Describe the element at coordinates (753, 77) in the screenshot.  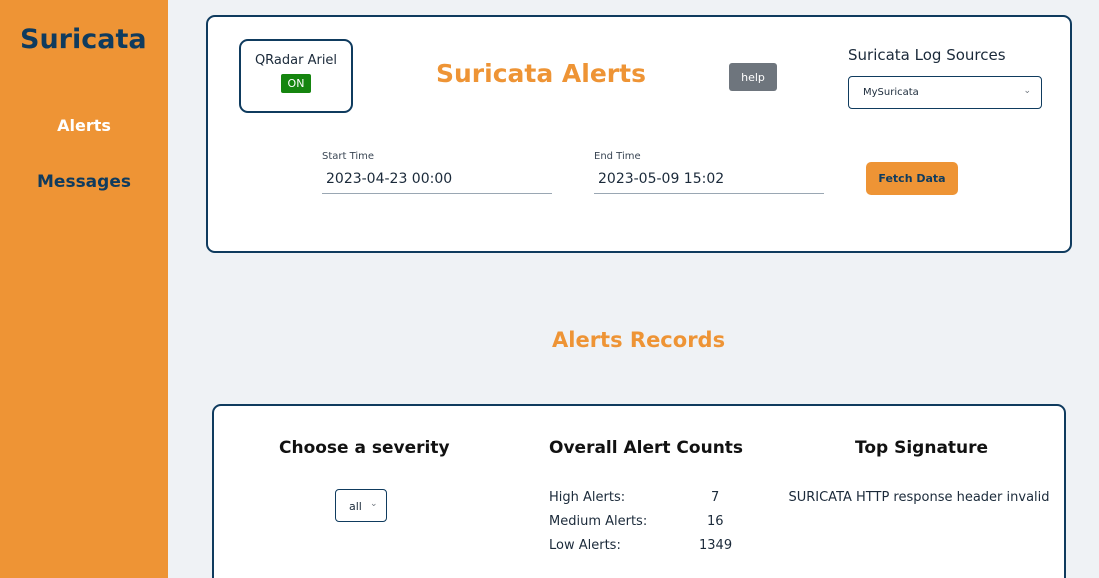
I see `help-button: help` at that location.